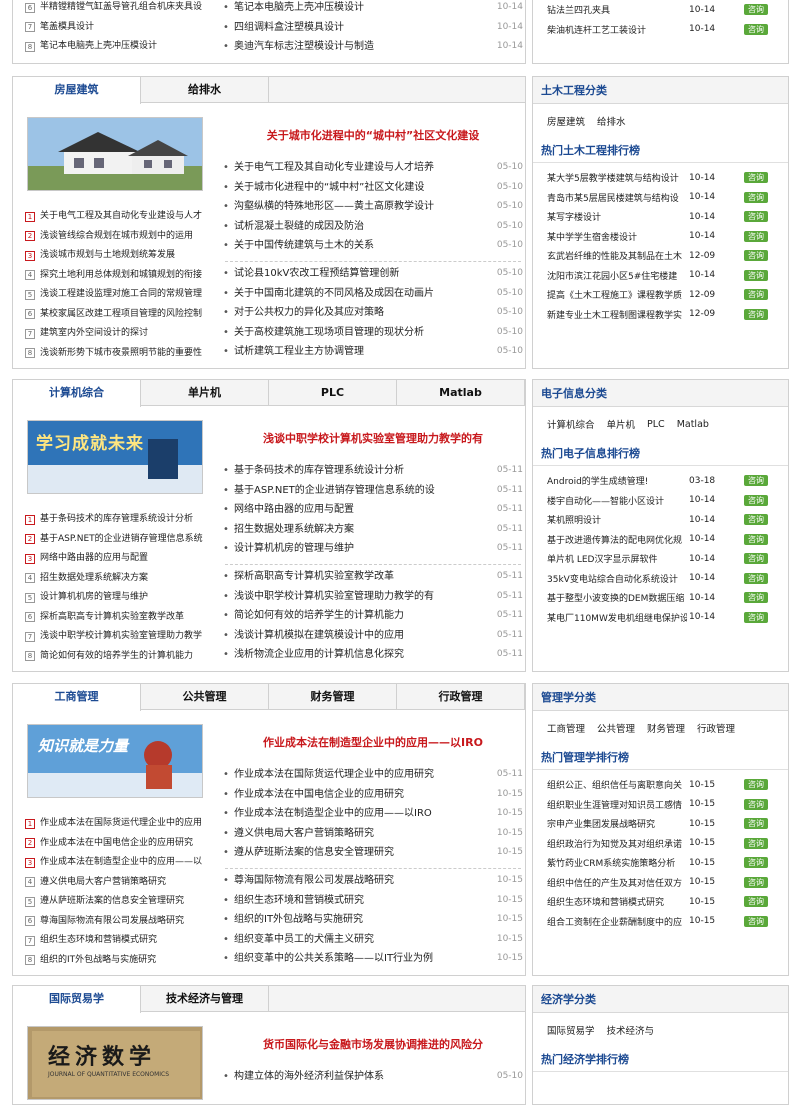 This screenshot has height=1105, width=800. Describe the element at coordinates (660, 785) in the screenshot. I see `rank-item: 组织公正、组织信任与离职意向关 10-15 咨询` at that location.